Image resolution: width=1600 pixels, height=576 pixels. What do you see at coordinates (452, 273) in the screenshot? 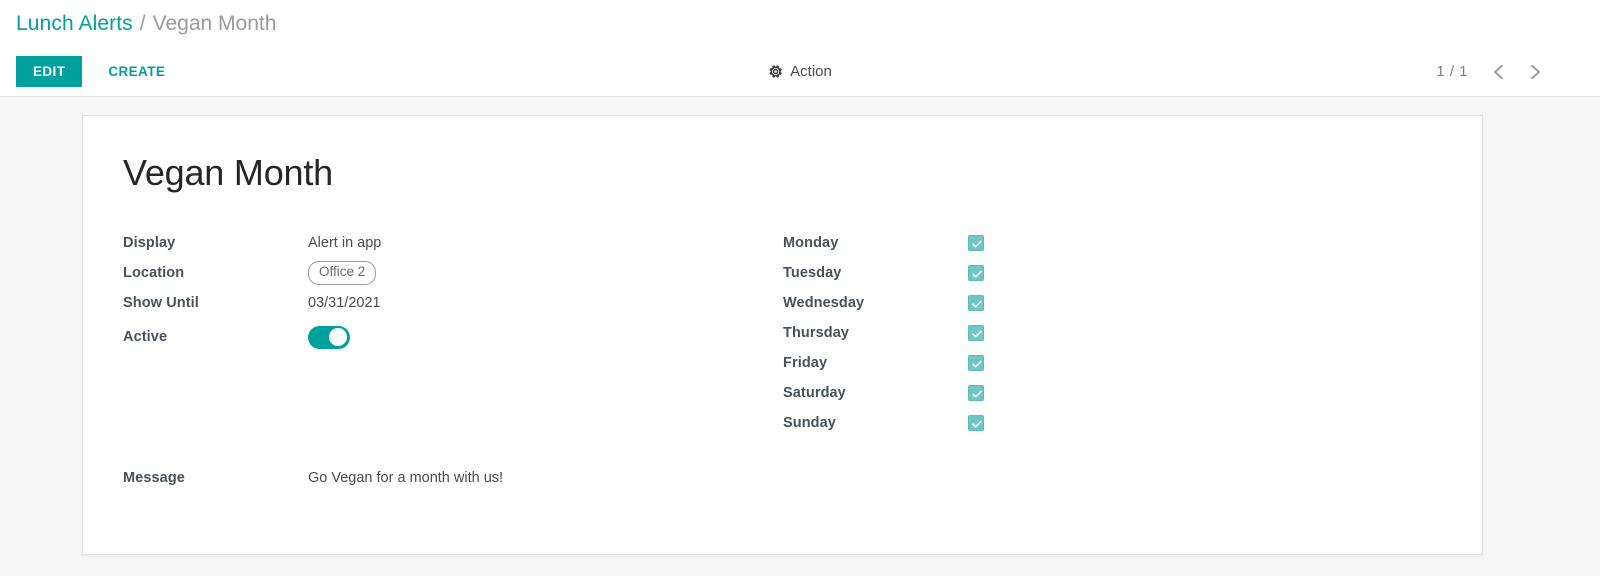
I see `field-location-row: Location Office 2` at bounding box center [452, 273].